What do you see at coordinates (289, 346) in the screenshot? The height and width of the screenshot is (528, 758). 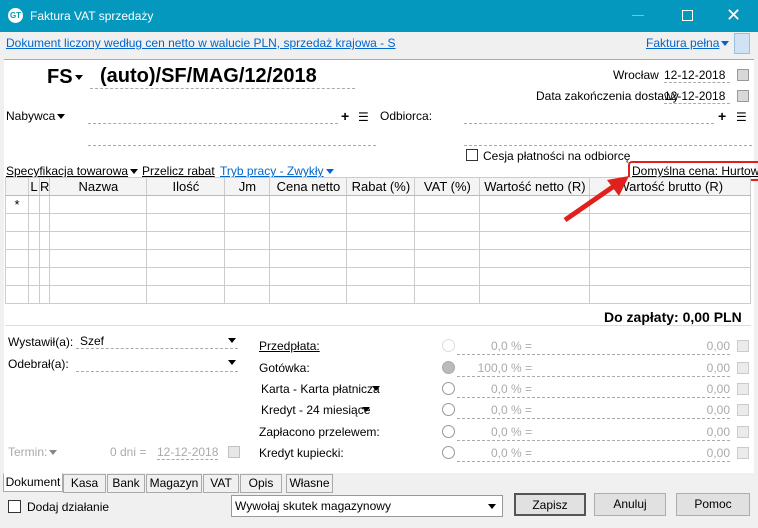 I see `payment-label: Przedpłata:` at bounding box center [289, 346].